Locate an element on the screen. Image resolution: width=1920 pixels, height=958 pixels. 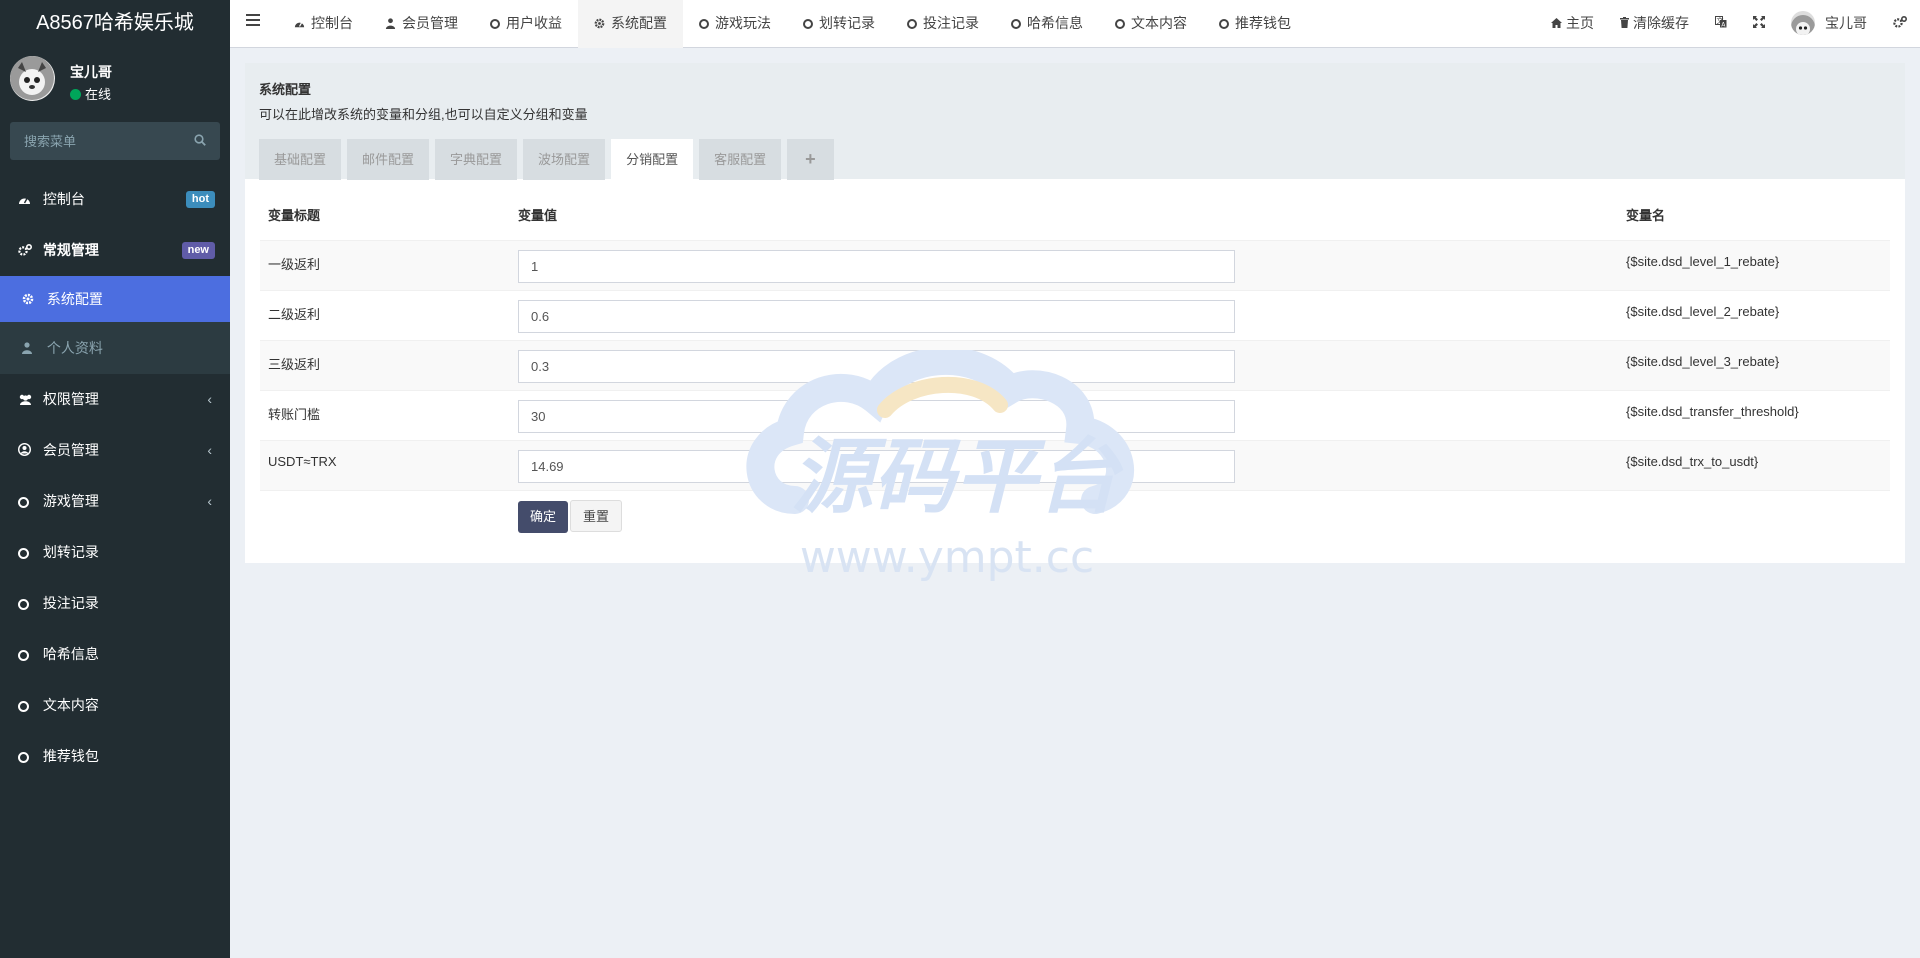
fullscreen-icon is located at coordinates (1759, 22).